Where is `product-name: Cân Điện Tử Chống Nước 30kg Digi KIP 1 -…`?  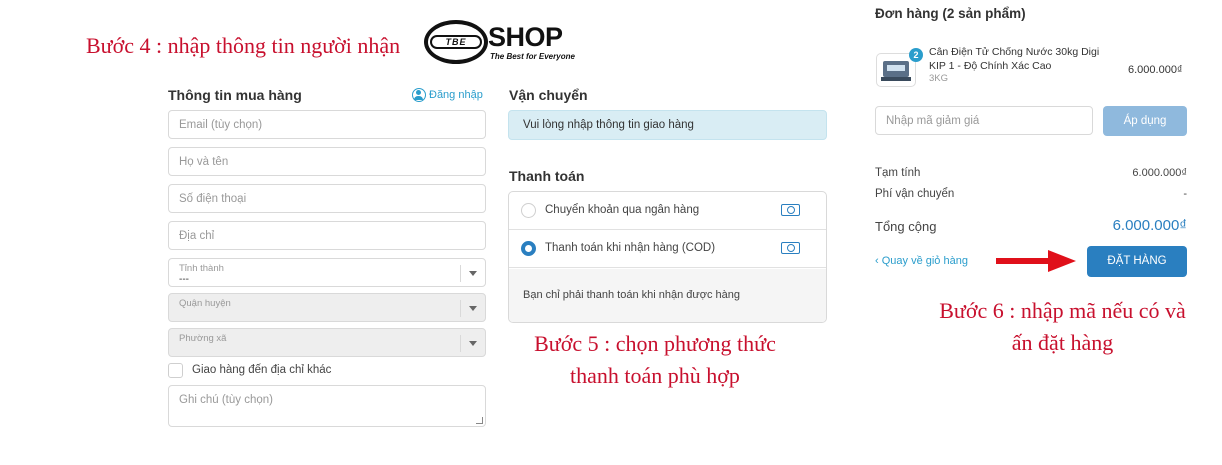 product-name: Cân Điện Tử Chống Nước 30kg Digi KIP 1 -… is located at coordinates (1014, 59).